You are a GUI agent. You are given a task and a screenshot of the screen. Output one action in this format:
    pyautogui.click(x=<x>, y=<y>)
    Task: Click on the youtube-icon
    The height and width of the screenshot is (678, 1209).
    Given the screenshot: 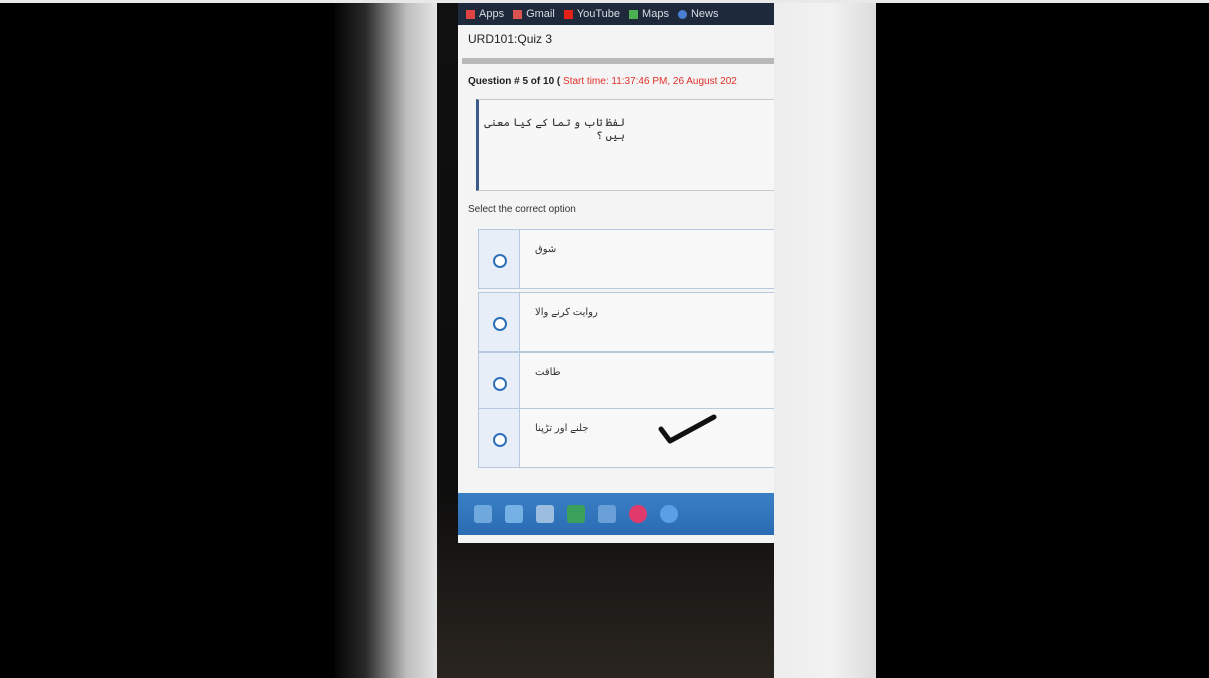 What is the action you would take?
    pyautogui.click(x=568, y=14)
    